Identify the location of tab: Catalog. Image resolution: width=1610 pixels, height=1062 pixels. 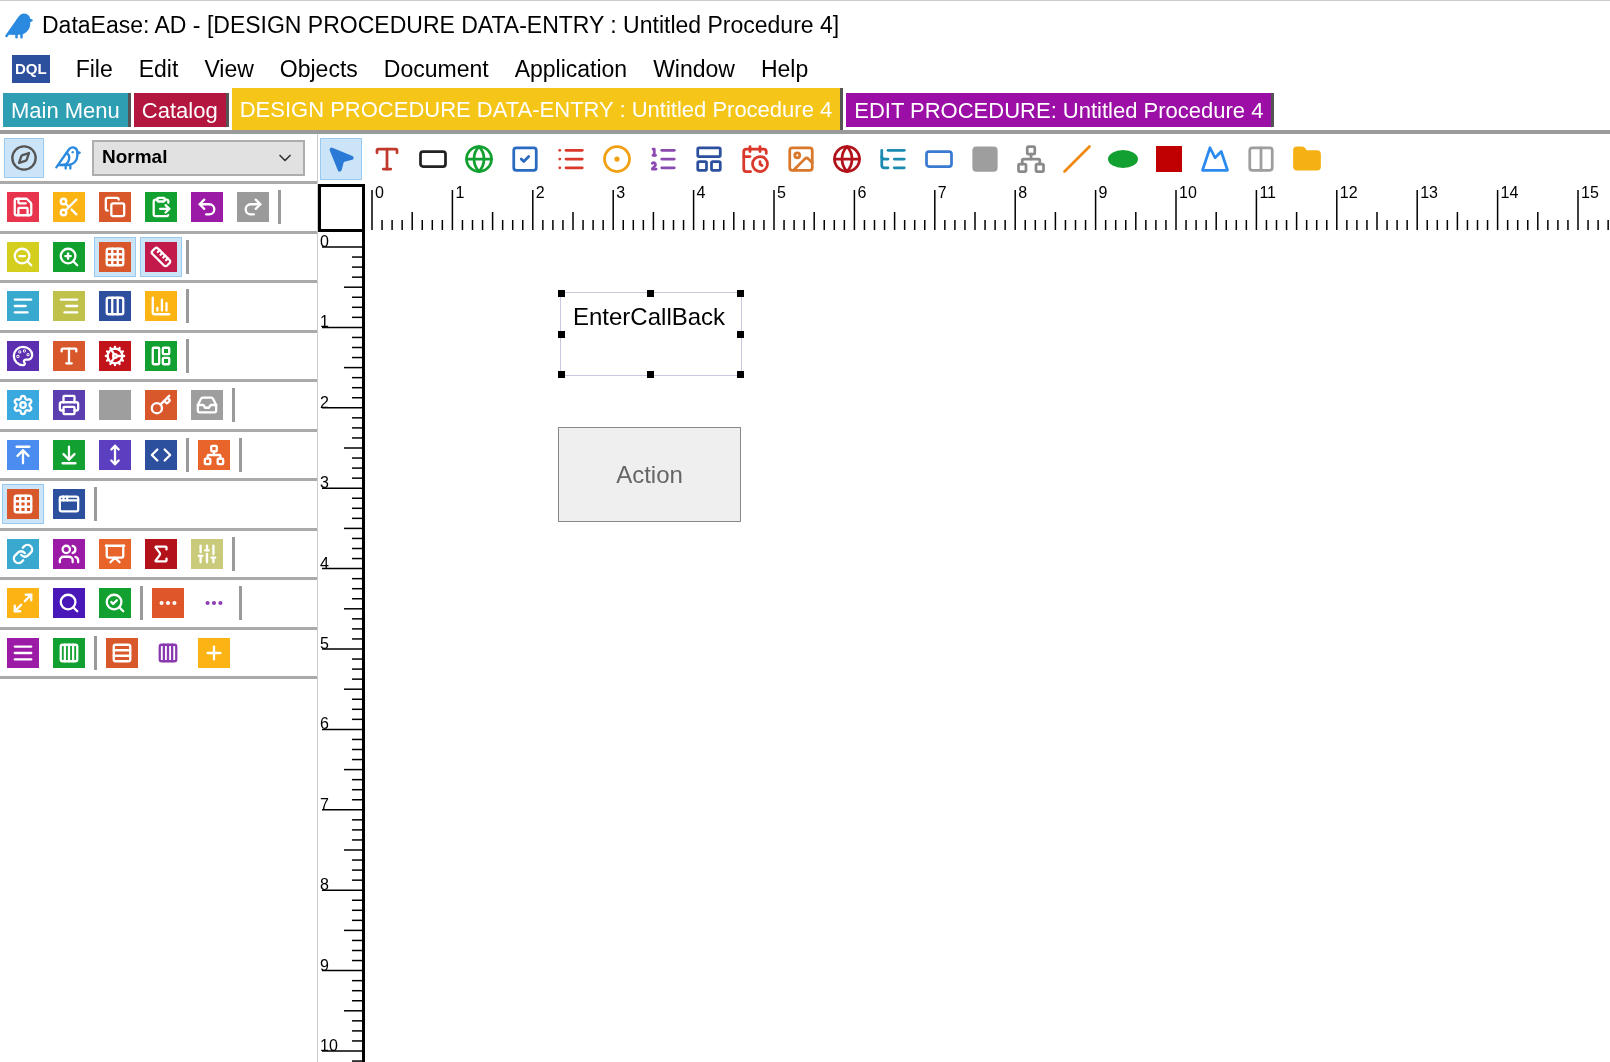
(181, 110).